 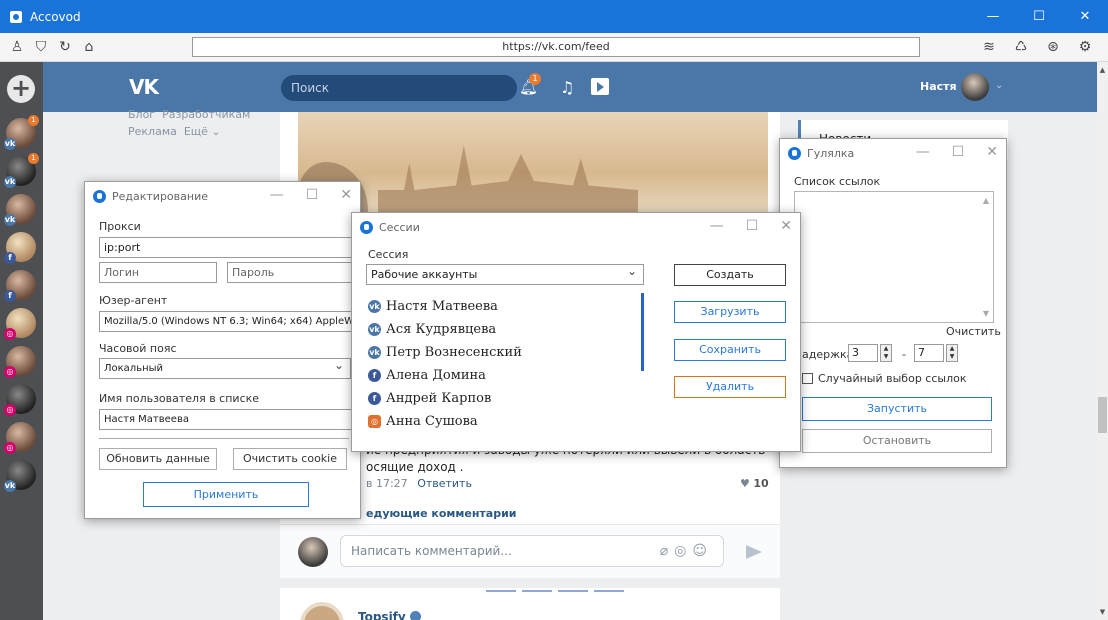 I want to click on clear-cookie-button: Очистить cookie, so click(x=290, y=459).